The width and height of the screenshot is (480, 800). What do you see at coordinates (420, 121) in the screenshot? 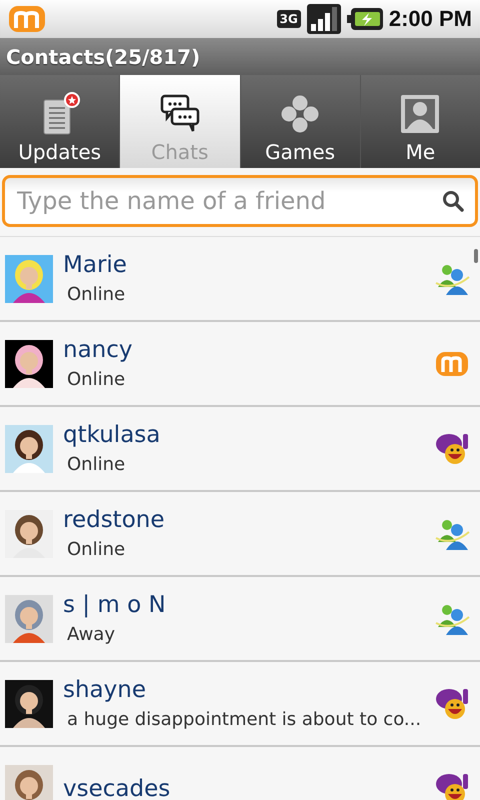
I see `tab: Me` at bounding box center [420, 121].